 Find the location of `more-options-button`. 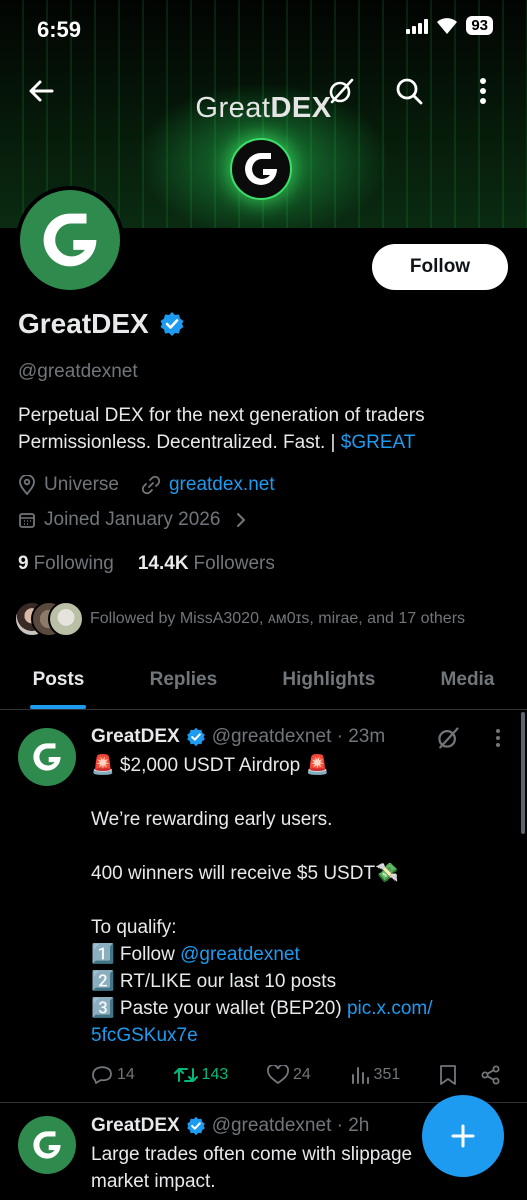

more-options-button is located at coordinates (483, 91).